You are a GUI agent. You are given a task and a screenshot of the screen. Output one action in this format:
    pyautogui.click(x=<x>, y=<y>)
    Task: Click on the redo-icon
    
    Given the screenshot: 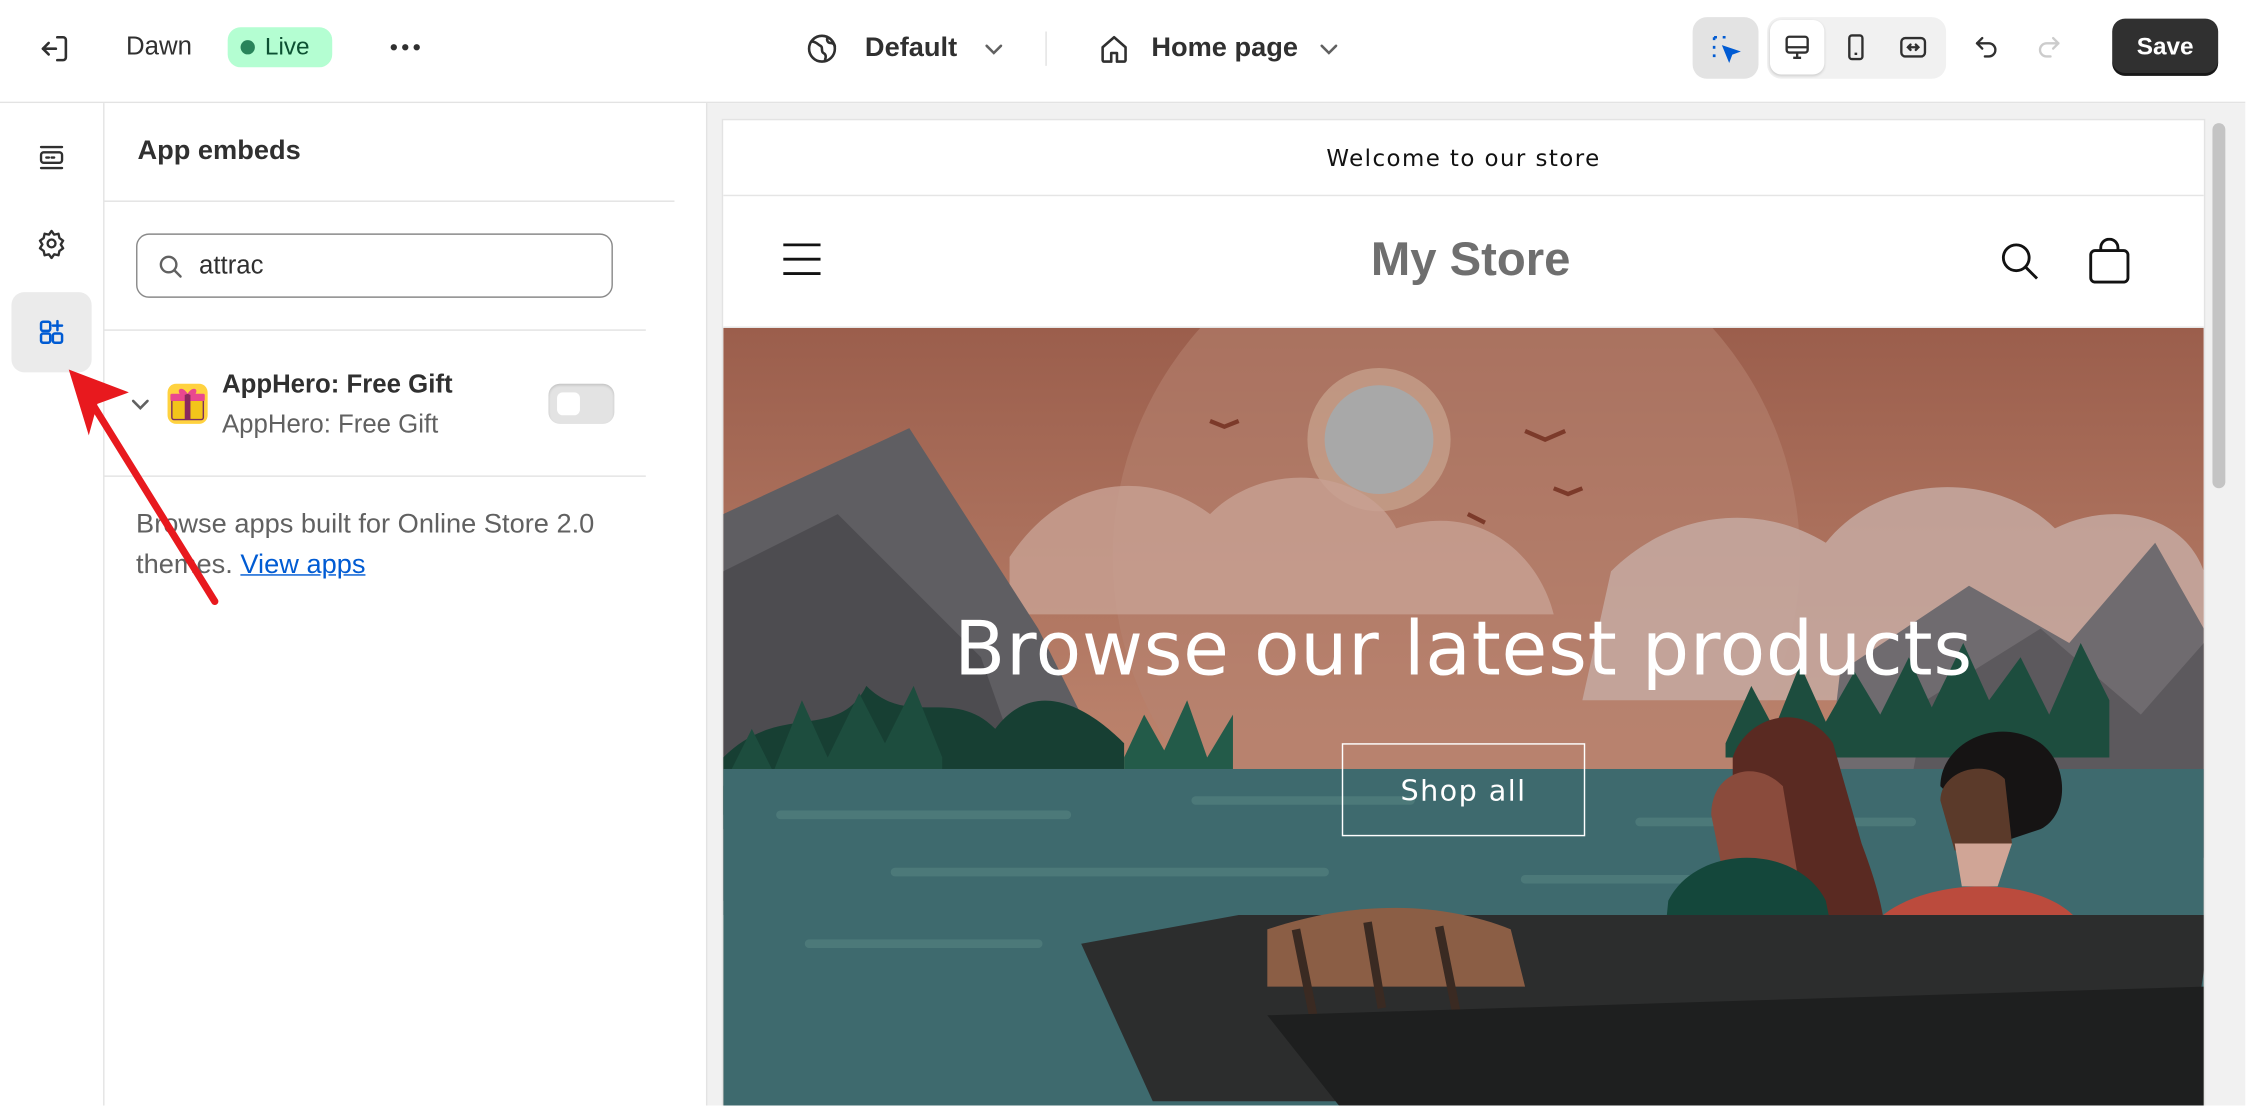 What is the action you would take?
    pyautogui.click(x=2049, y=47)
    